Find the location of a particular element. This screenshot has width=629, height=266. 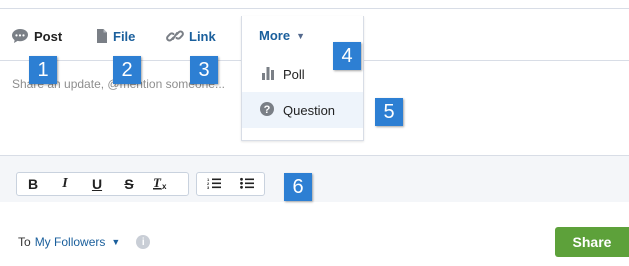

to-label: To is located at coordinates (24, 242).